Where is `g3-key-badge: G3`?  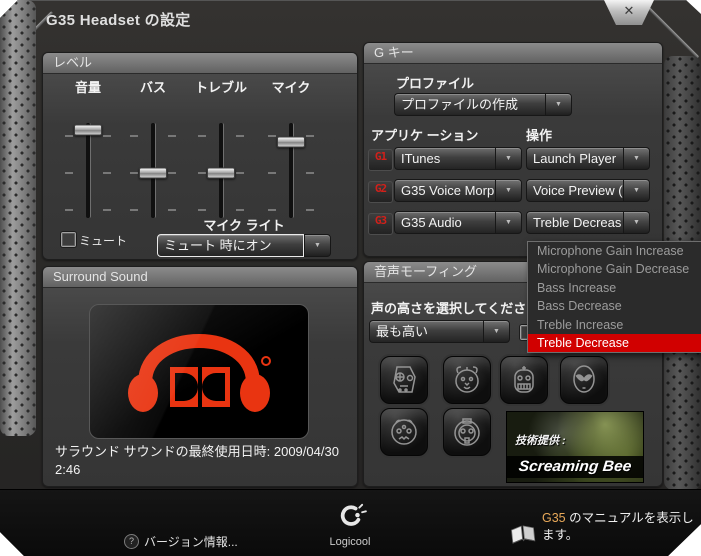 g3-key-badge: G3 is located at coordinates (380, 224).